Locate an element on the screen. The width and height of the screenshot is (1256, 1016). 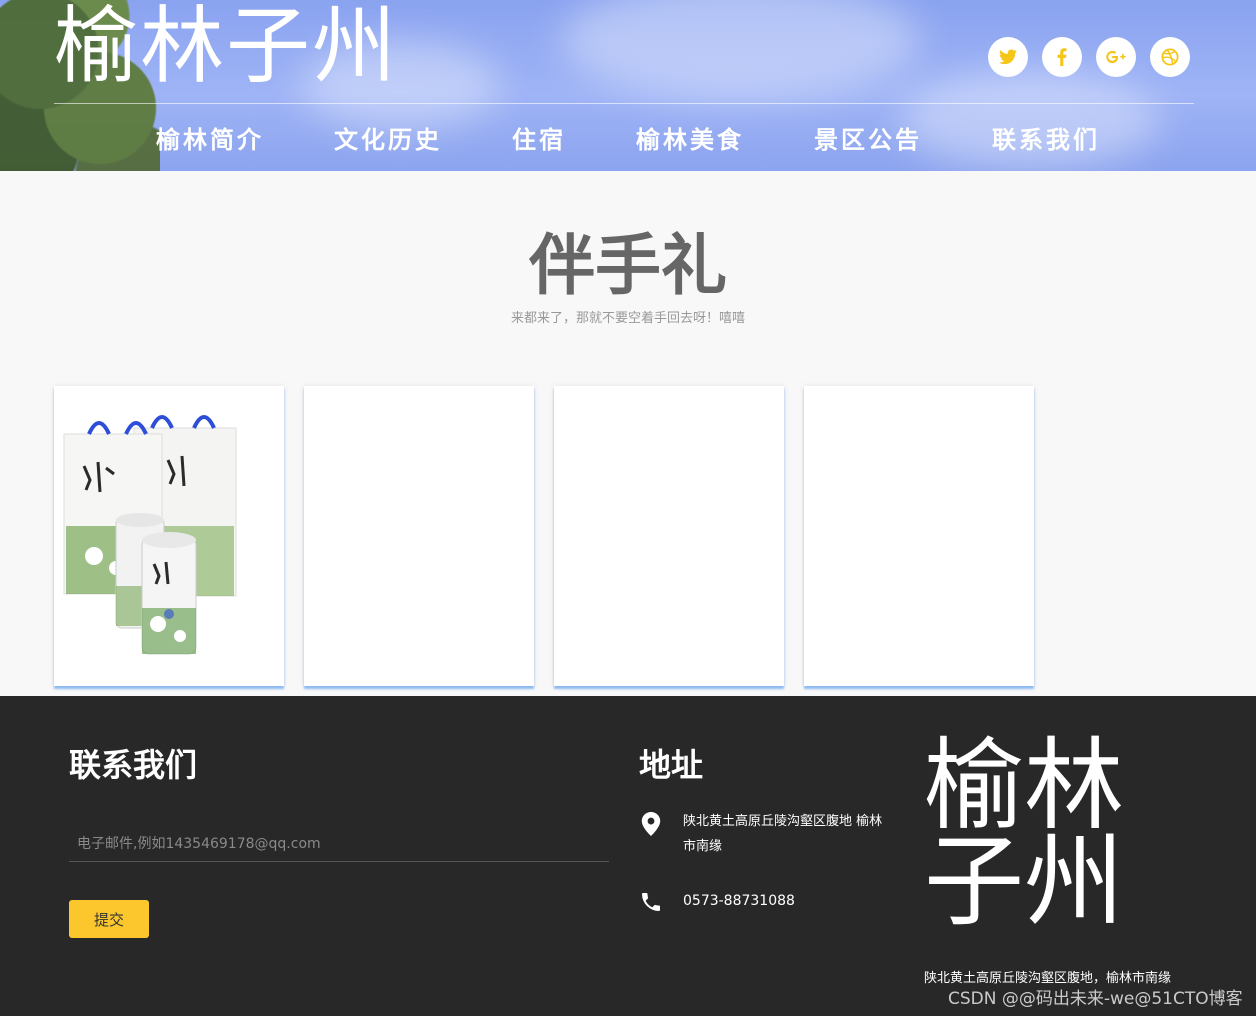
nav-item-intro: 榆林简介 is located at coordinates (210, 137).